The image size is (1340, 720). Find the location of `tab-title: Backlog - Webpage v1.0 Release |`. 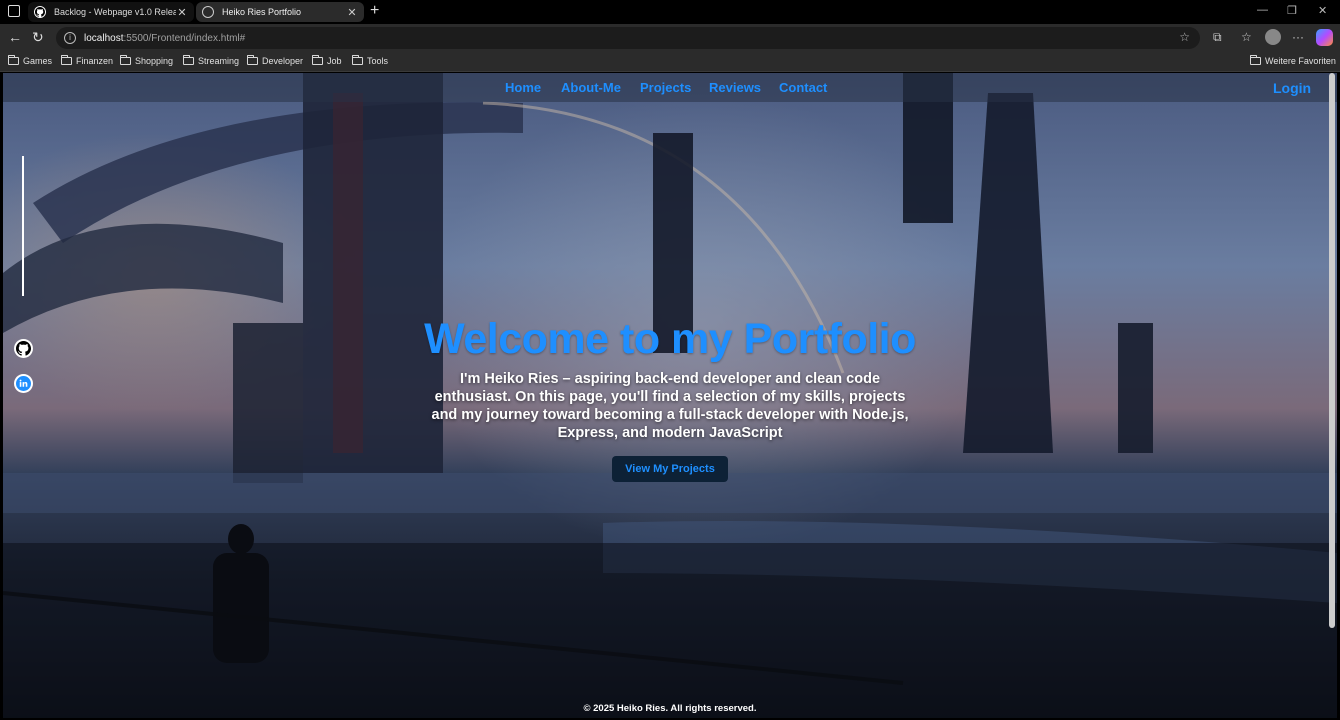

tab-title: Backlog - Webpage v1.0 Release | is located at coordinates (115, 12).